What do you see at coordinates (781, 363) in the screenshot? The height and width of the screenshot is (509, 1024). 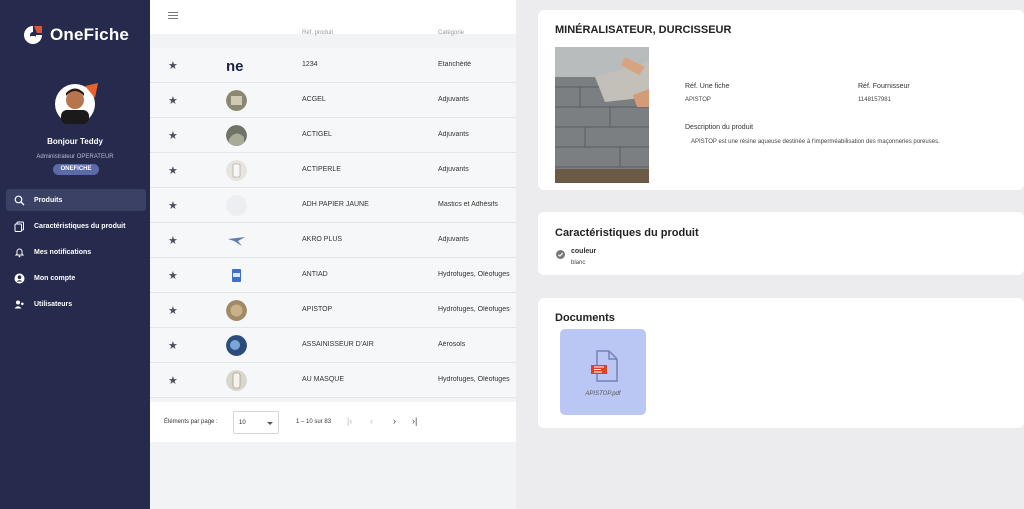 I see `documents-card: Documents APISTOP.pdf` at bounding box center [781, 363].